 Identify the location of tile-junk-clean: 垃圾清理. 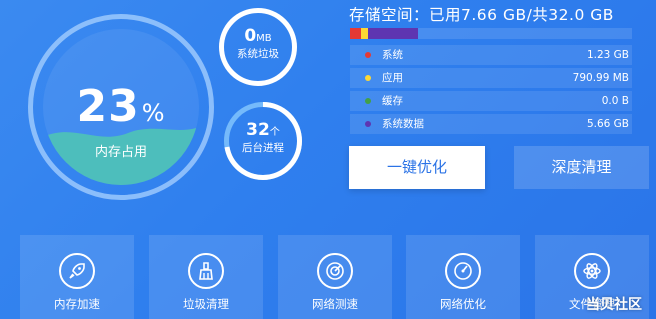
(206, 277).